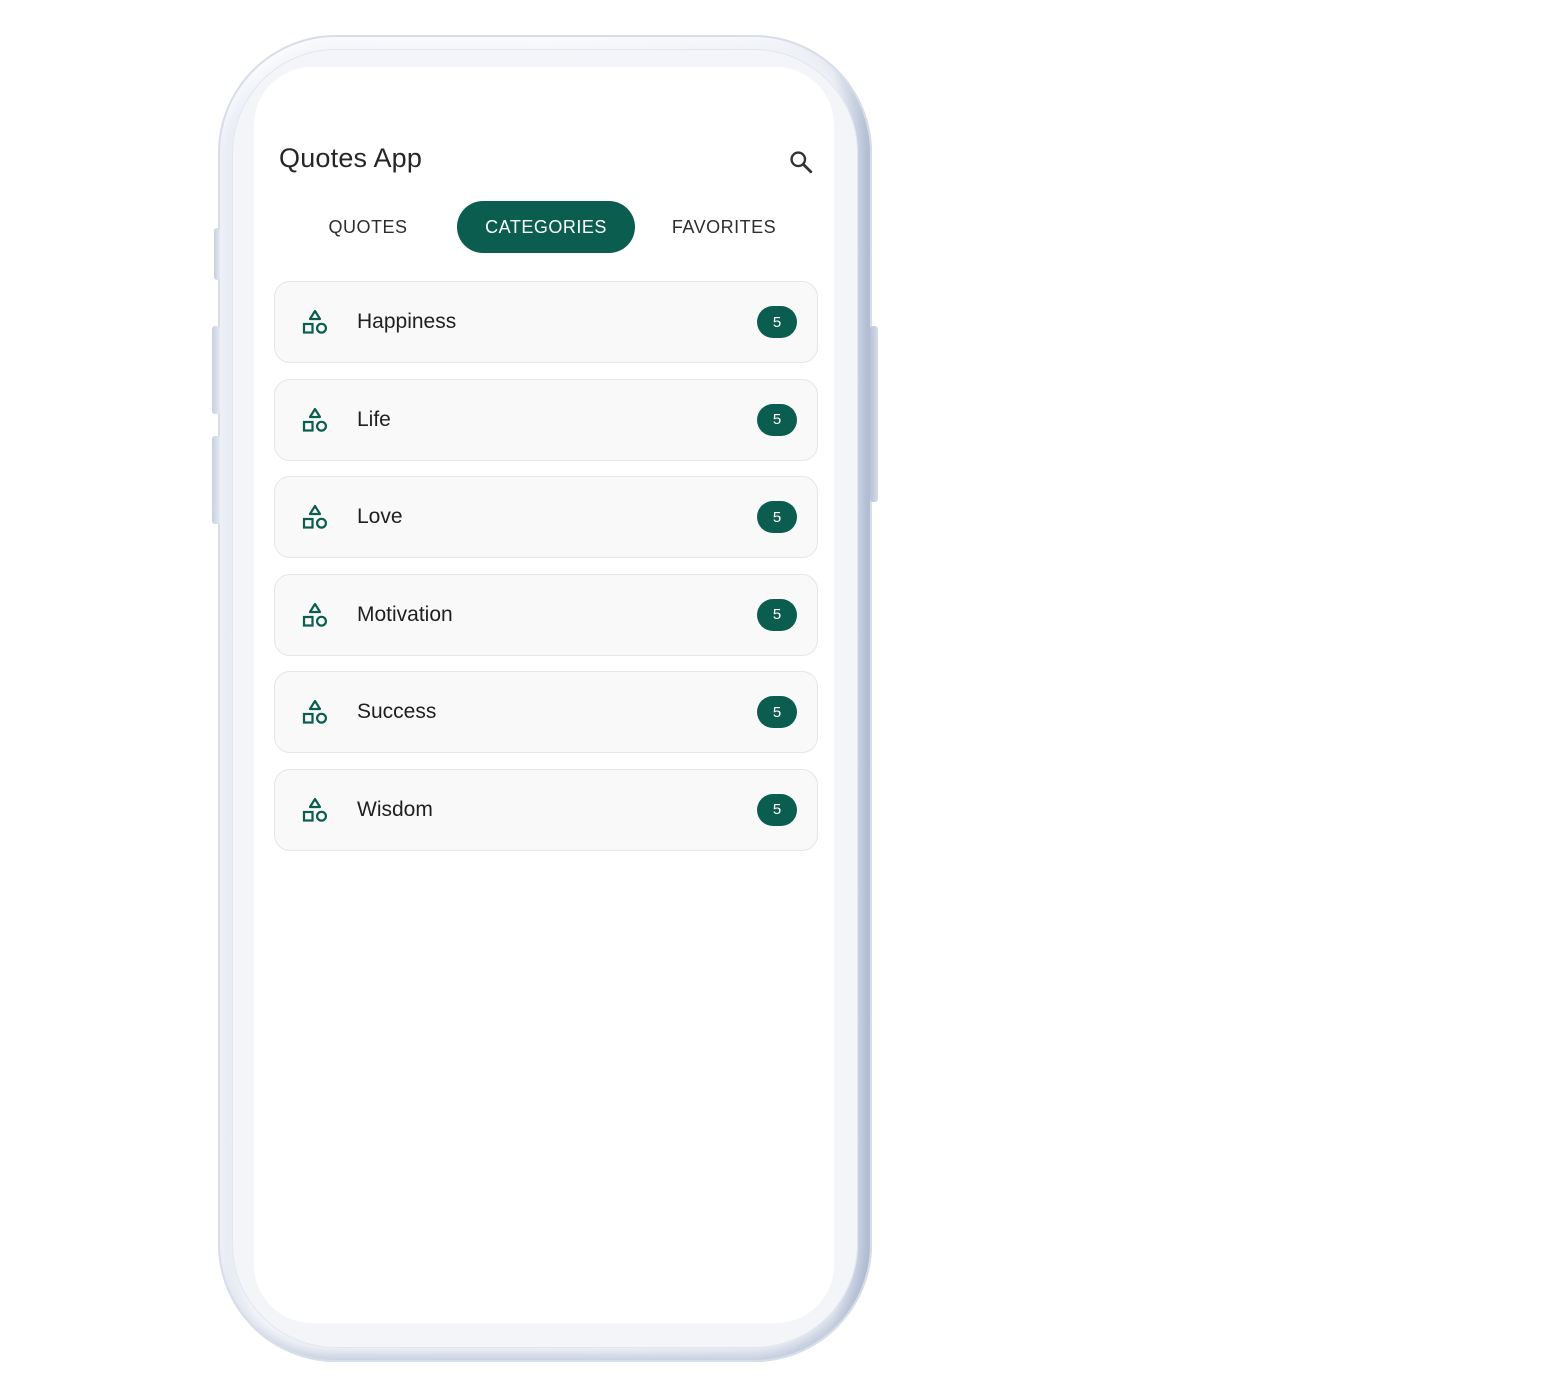 This screenshot has width=1542, height=1398. What do you see at coordinates (546, 322) in the screenshot?
I see `category-item-happiness: Happiness 5` at bounding box center [546, 322].